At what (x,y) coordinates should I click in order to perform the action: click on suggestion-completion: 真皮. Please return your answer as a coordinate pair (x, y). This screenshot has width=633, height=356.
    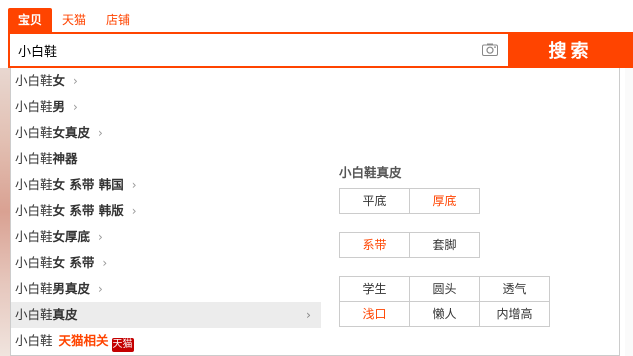
    Looking at the image, I should click on (65, 314).